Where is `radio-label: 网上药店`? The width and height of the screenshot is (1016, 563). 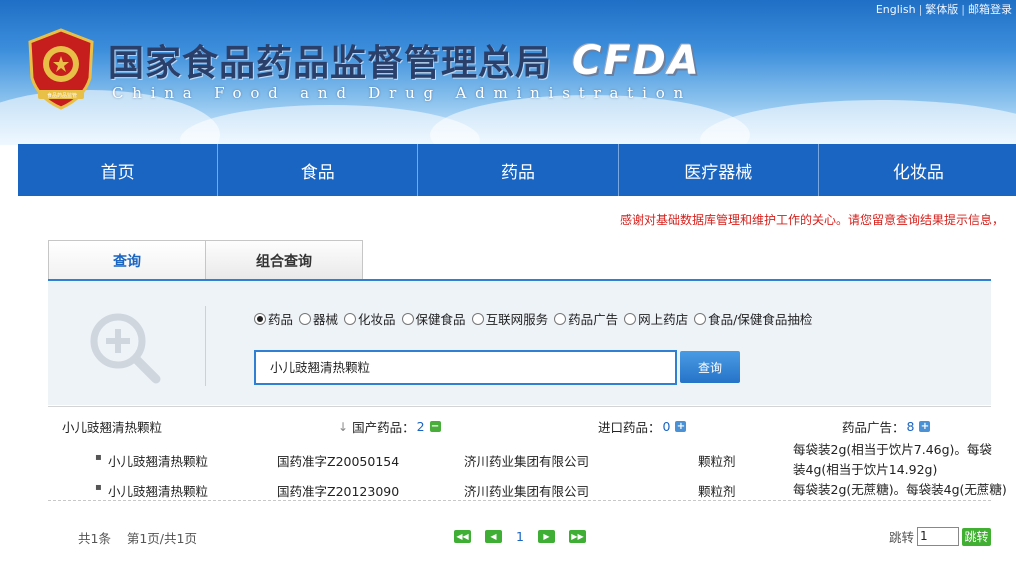 radio-label: 网上药店 is located at coordinates (663, 319).